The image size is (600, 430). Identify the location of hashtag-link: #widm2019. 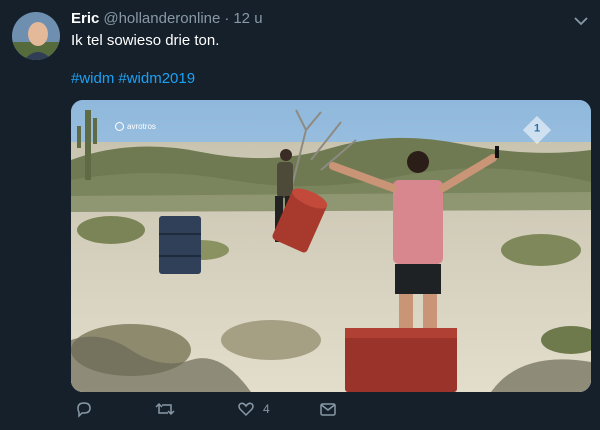
(156, 78).